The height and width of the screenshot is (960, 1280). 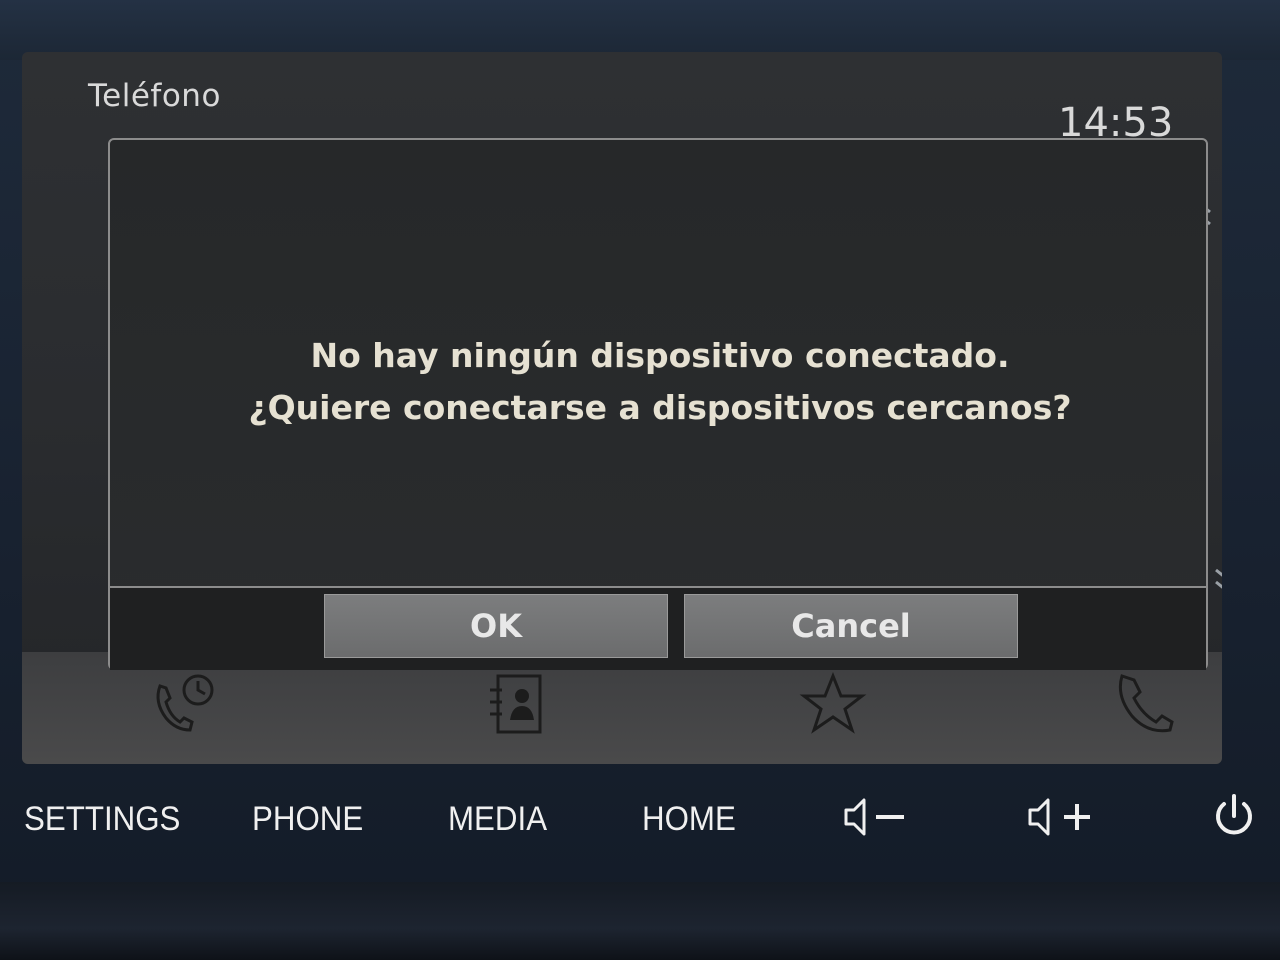 What do you see at coordinates (689, 819) in the screenshot?
I see `home-button: HOME` at bounding box center [689, 819].